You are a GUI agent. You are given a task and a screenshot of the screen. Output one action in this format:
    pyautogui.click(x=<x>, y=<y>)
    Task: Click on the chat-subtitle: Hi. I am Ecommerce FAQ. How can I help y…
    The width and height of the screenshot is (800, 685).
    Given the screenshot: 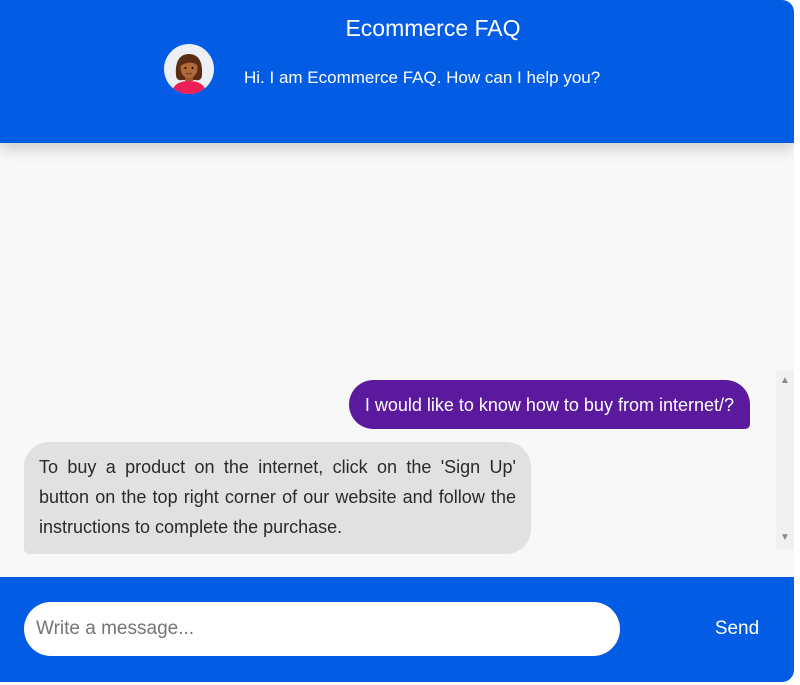 What is the action you would take?
    pyautogui.click(x=422, y=77)
    